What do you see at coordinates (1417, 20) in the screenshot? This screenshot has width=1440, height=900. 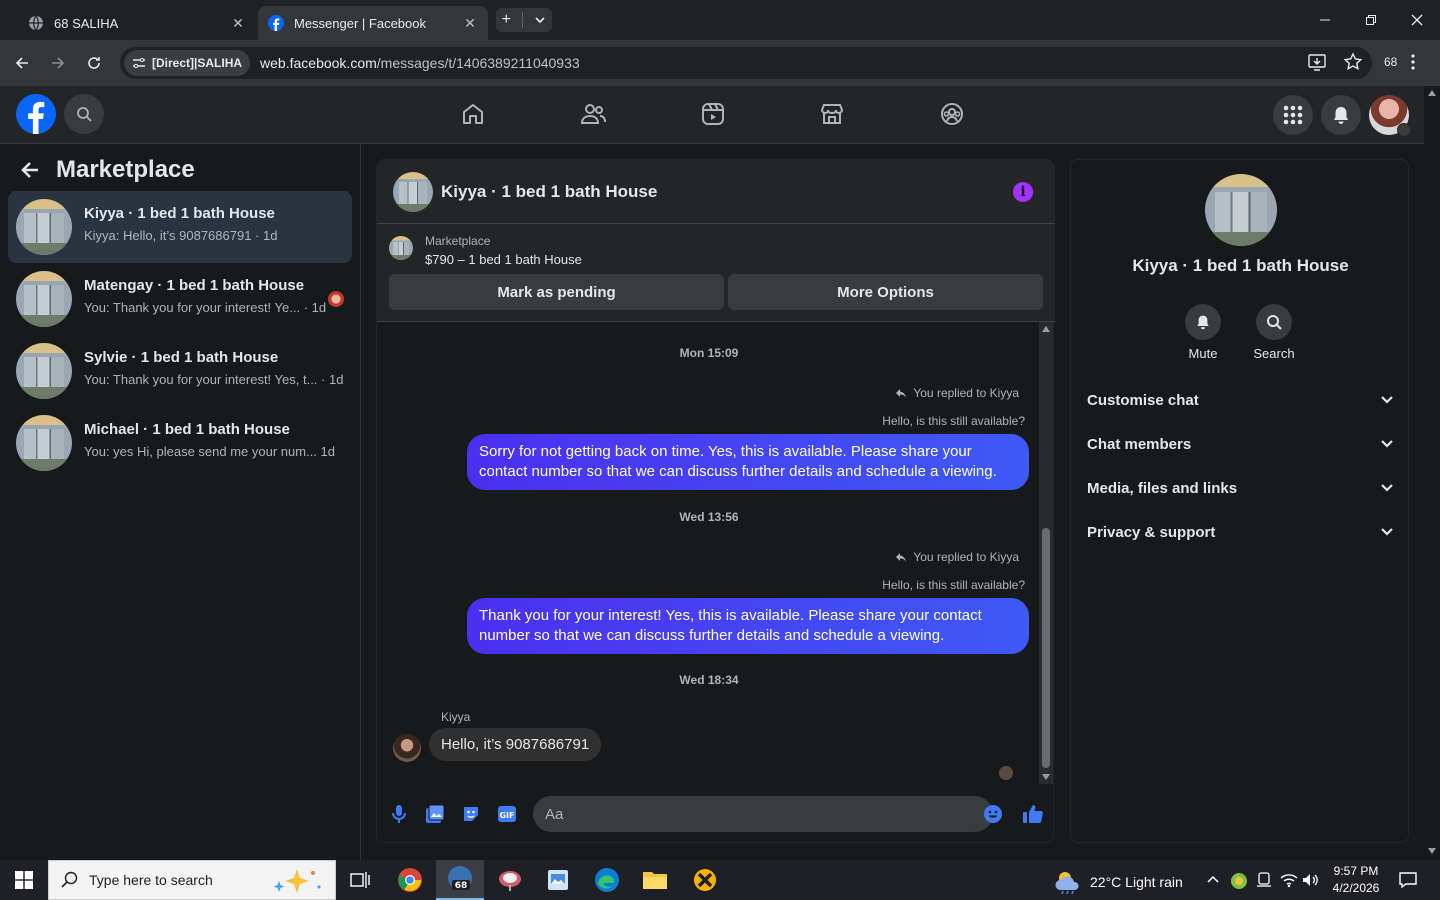 I see `close-window-icon` at bounding box center [1417, 20].